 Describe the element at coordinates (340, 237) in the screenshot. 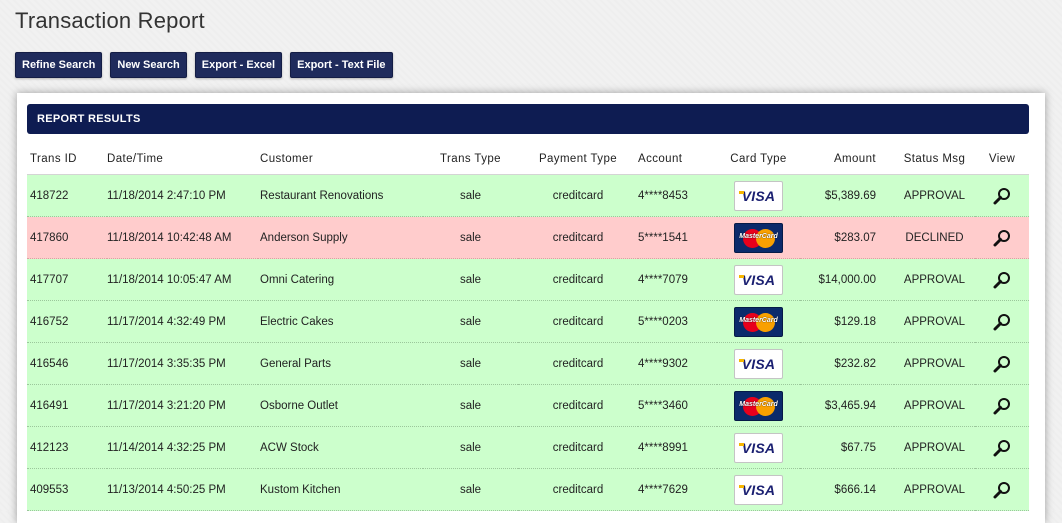

I see `customer-cell: Anderson Supply` at that location.